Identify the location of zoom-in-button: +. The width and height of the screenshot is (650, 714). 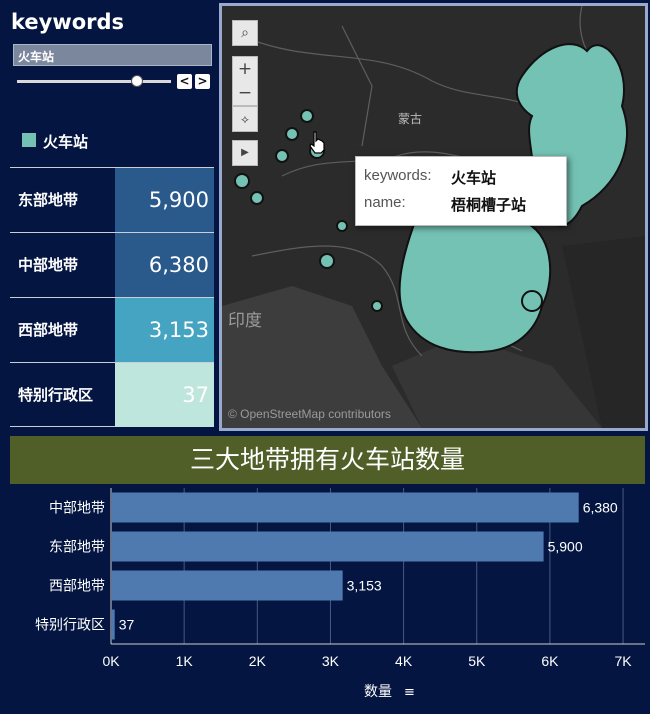
(245, 69).